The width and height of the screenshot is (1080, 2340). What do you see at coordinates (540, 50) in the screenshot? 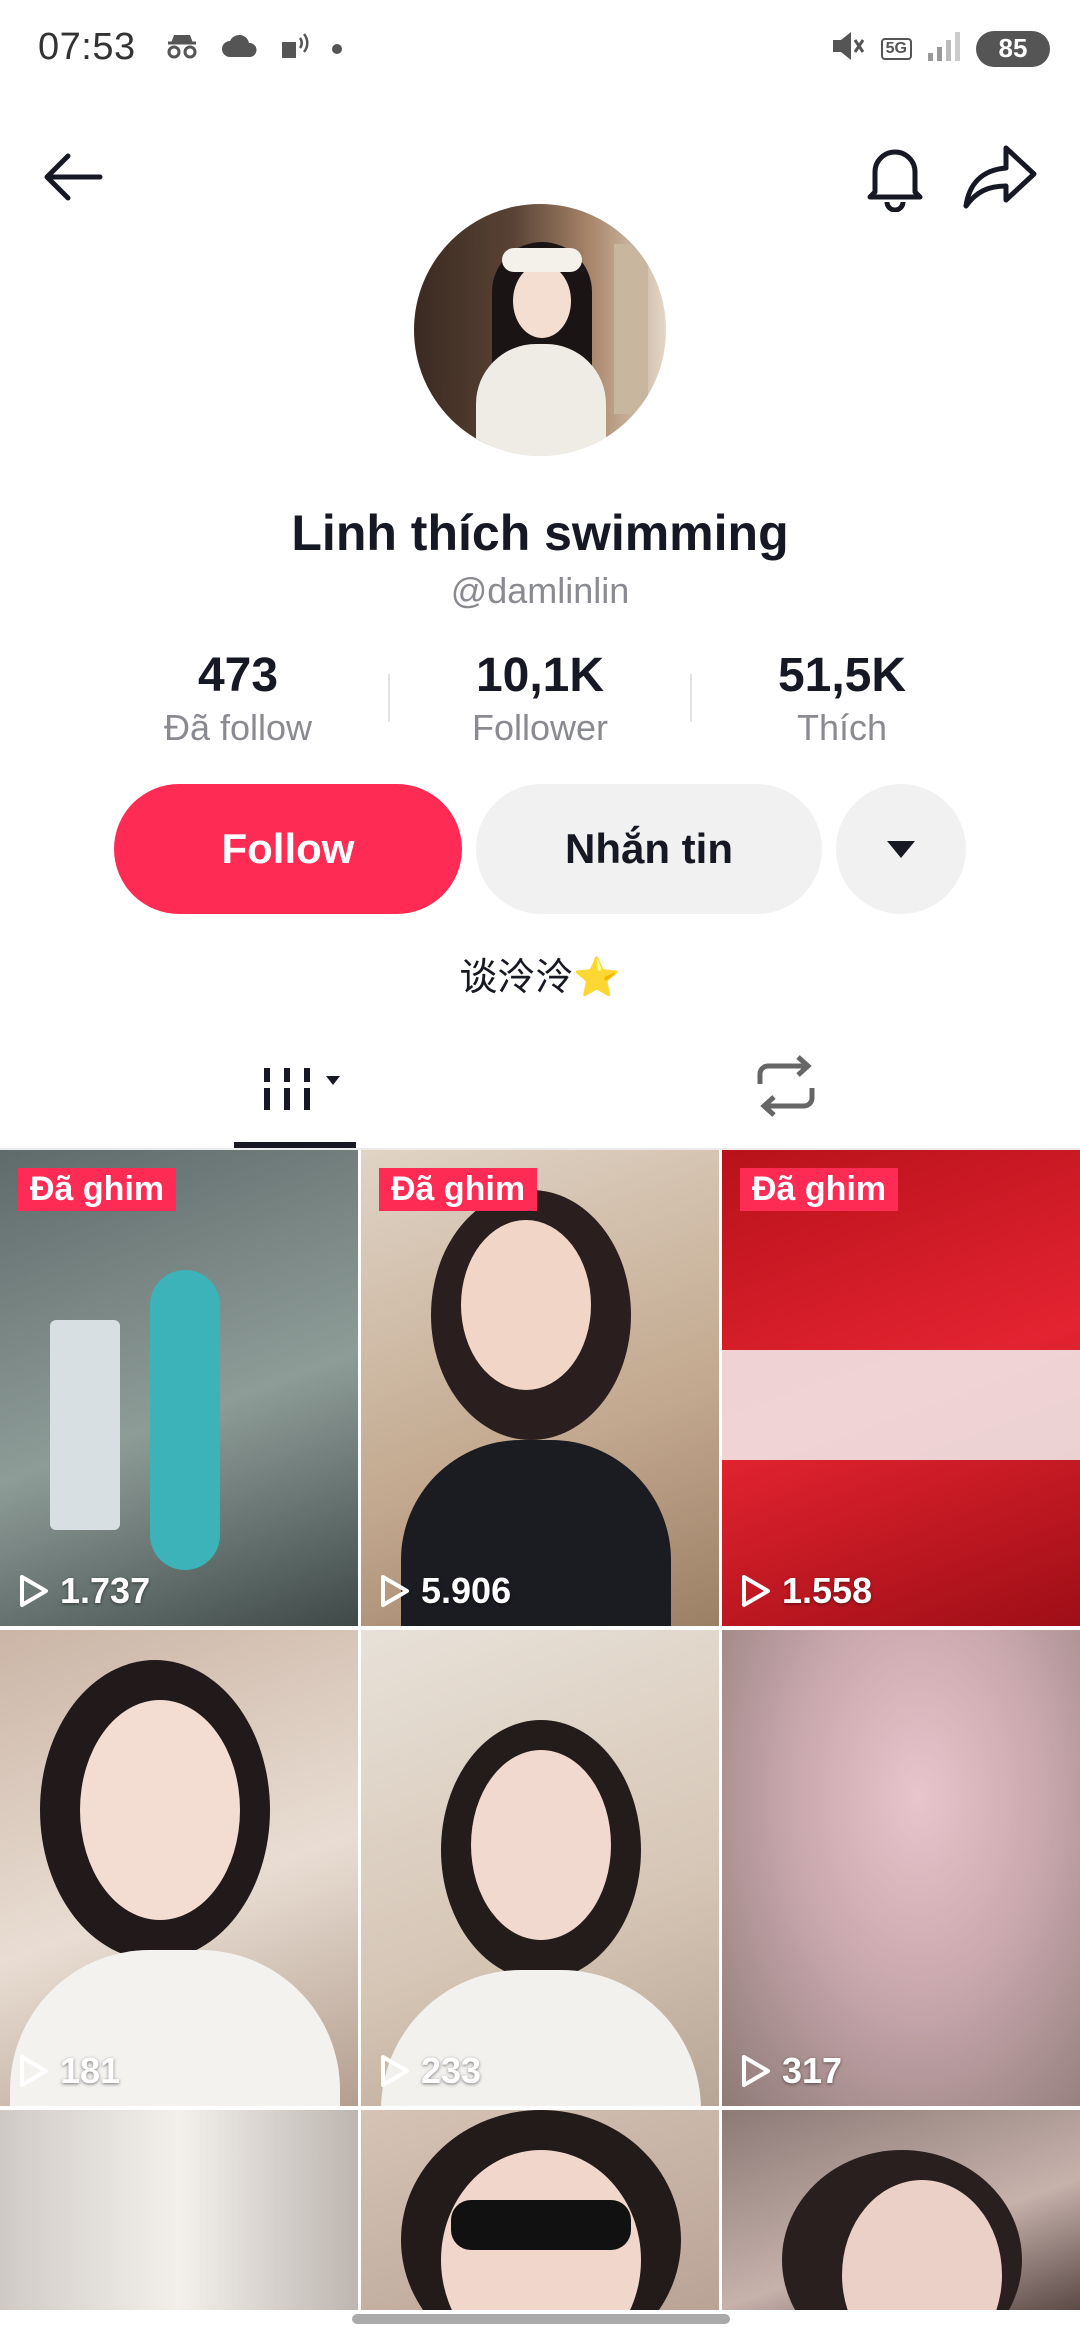
I see `status-bar: 07:53 5G 85` at bounding box center [540, 50].